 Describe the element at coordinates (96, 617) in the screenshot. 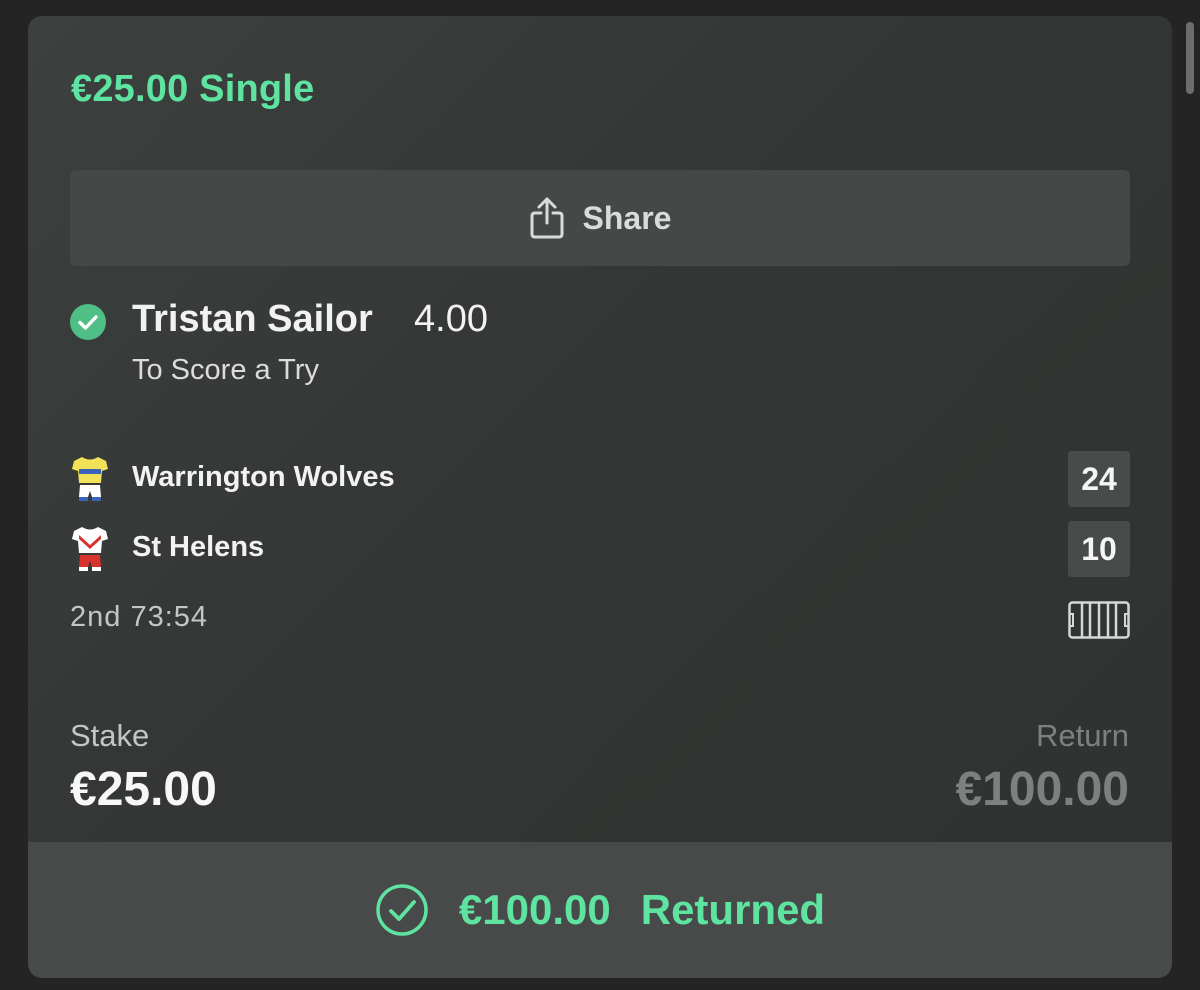

I see `match-period: 2nd` at that location.